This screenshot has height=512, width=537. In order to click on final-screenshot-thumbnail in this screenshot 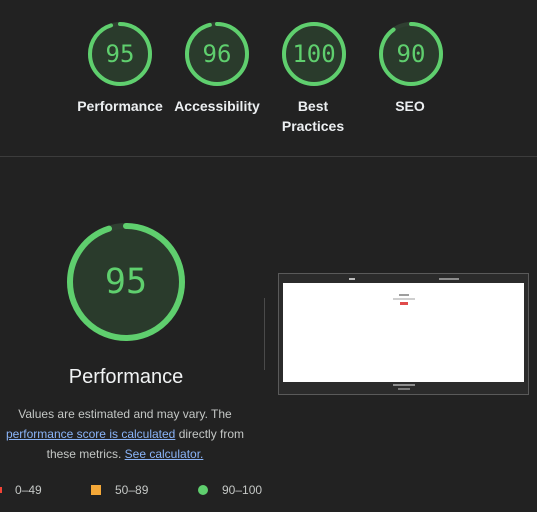, I will do `click(403, 334)`.